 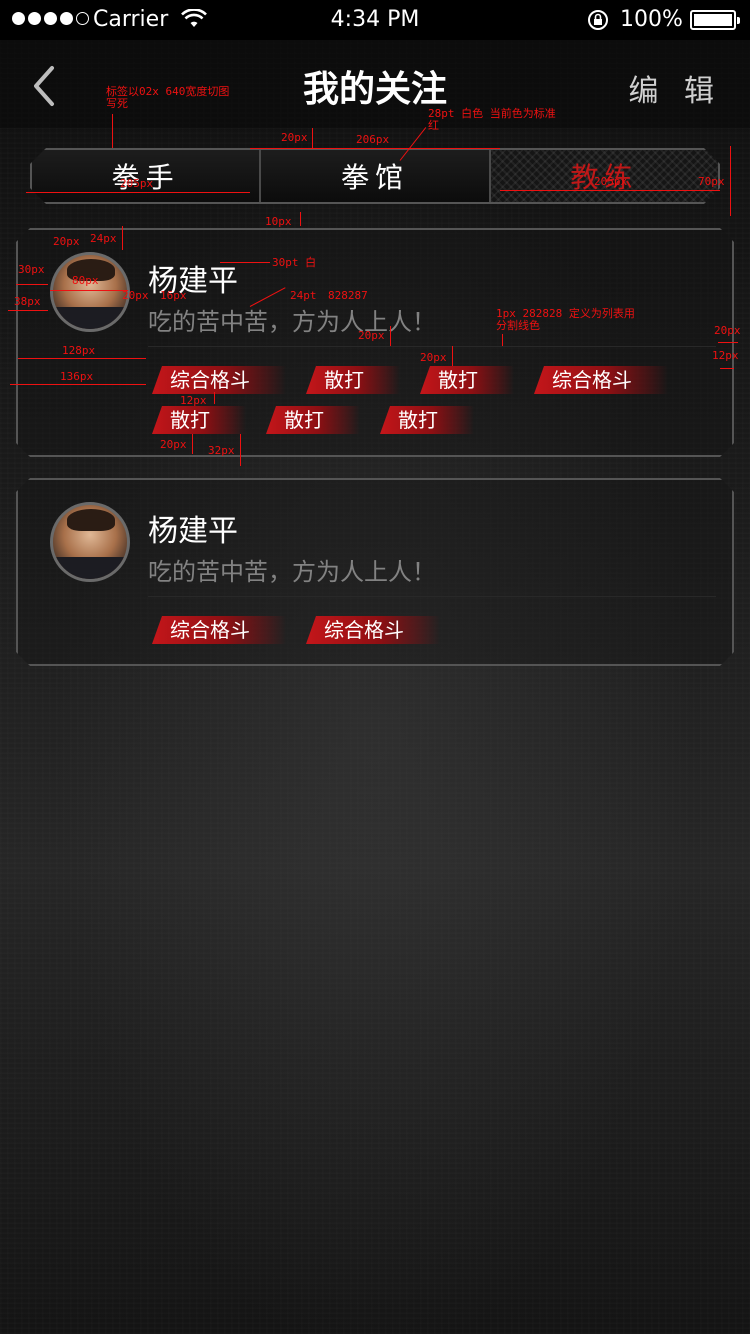 I want to click on spec-note: 28pt 白色 当前色为标准, so click(x=492, y=113).